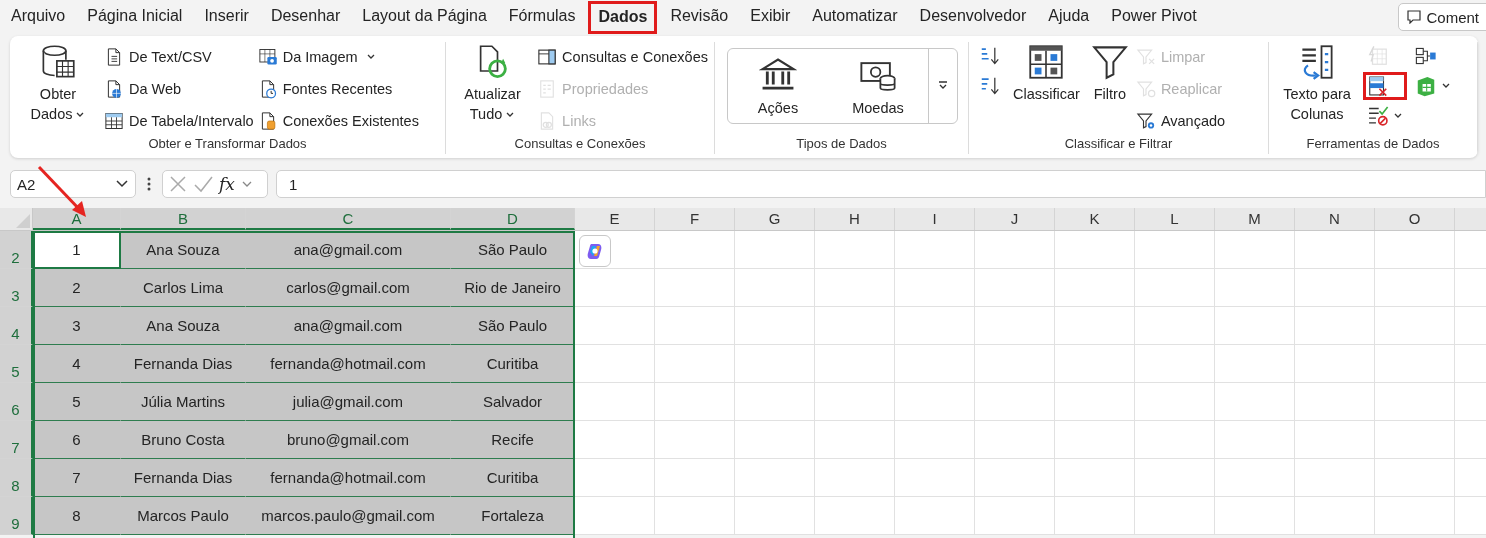  I want to click on table-cell: 8, so click(77, 516).